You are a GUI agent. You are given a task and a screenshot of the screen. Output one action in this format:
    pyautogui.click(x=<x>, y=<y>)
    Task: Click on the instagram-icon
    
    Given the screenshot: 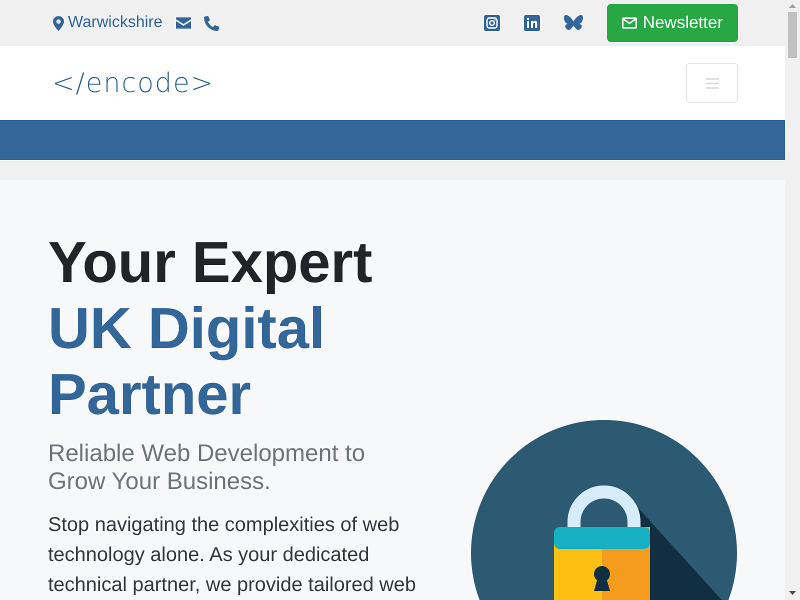 What is the action you would take?
    pyautogui.click(x=492, y=23)
    